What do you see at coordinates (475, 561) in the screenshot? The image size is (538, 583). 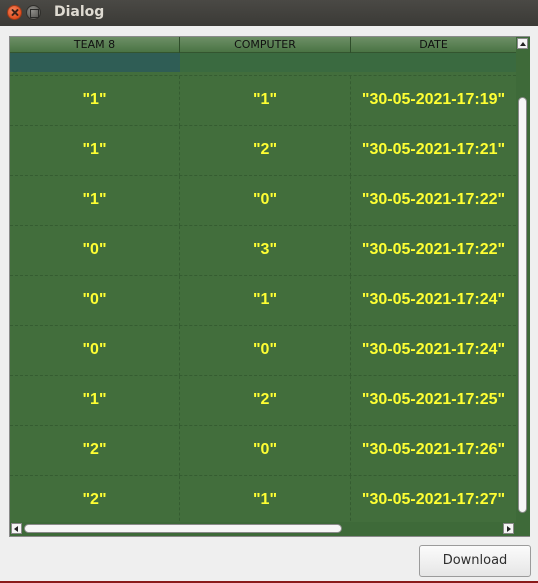 I see `download-button: Download` at bounding box center [475, 561].